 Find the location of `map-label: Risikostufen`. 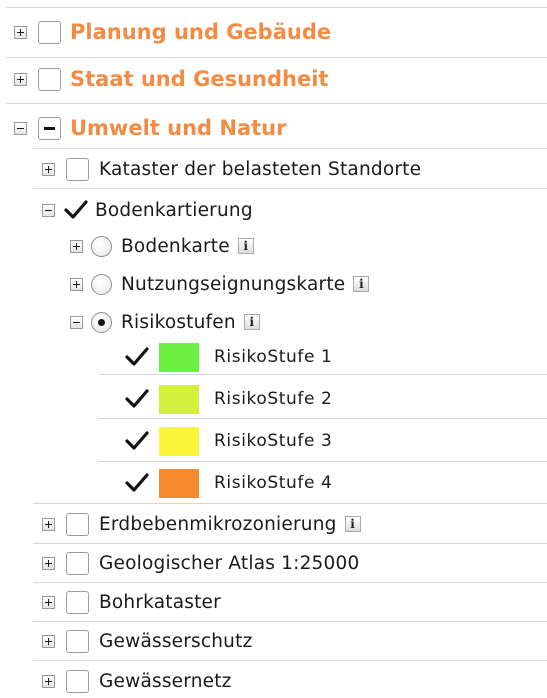

map-label: Risikostufen is located at coordinates (178, 322).